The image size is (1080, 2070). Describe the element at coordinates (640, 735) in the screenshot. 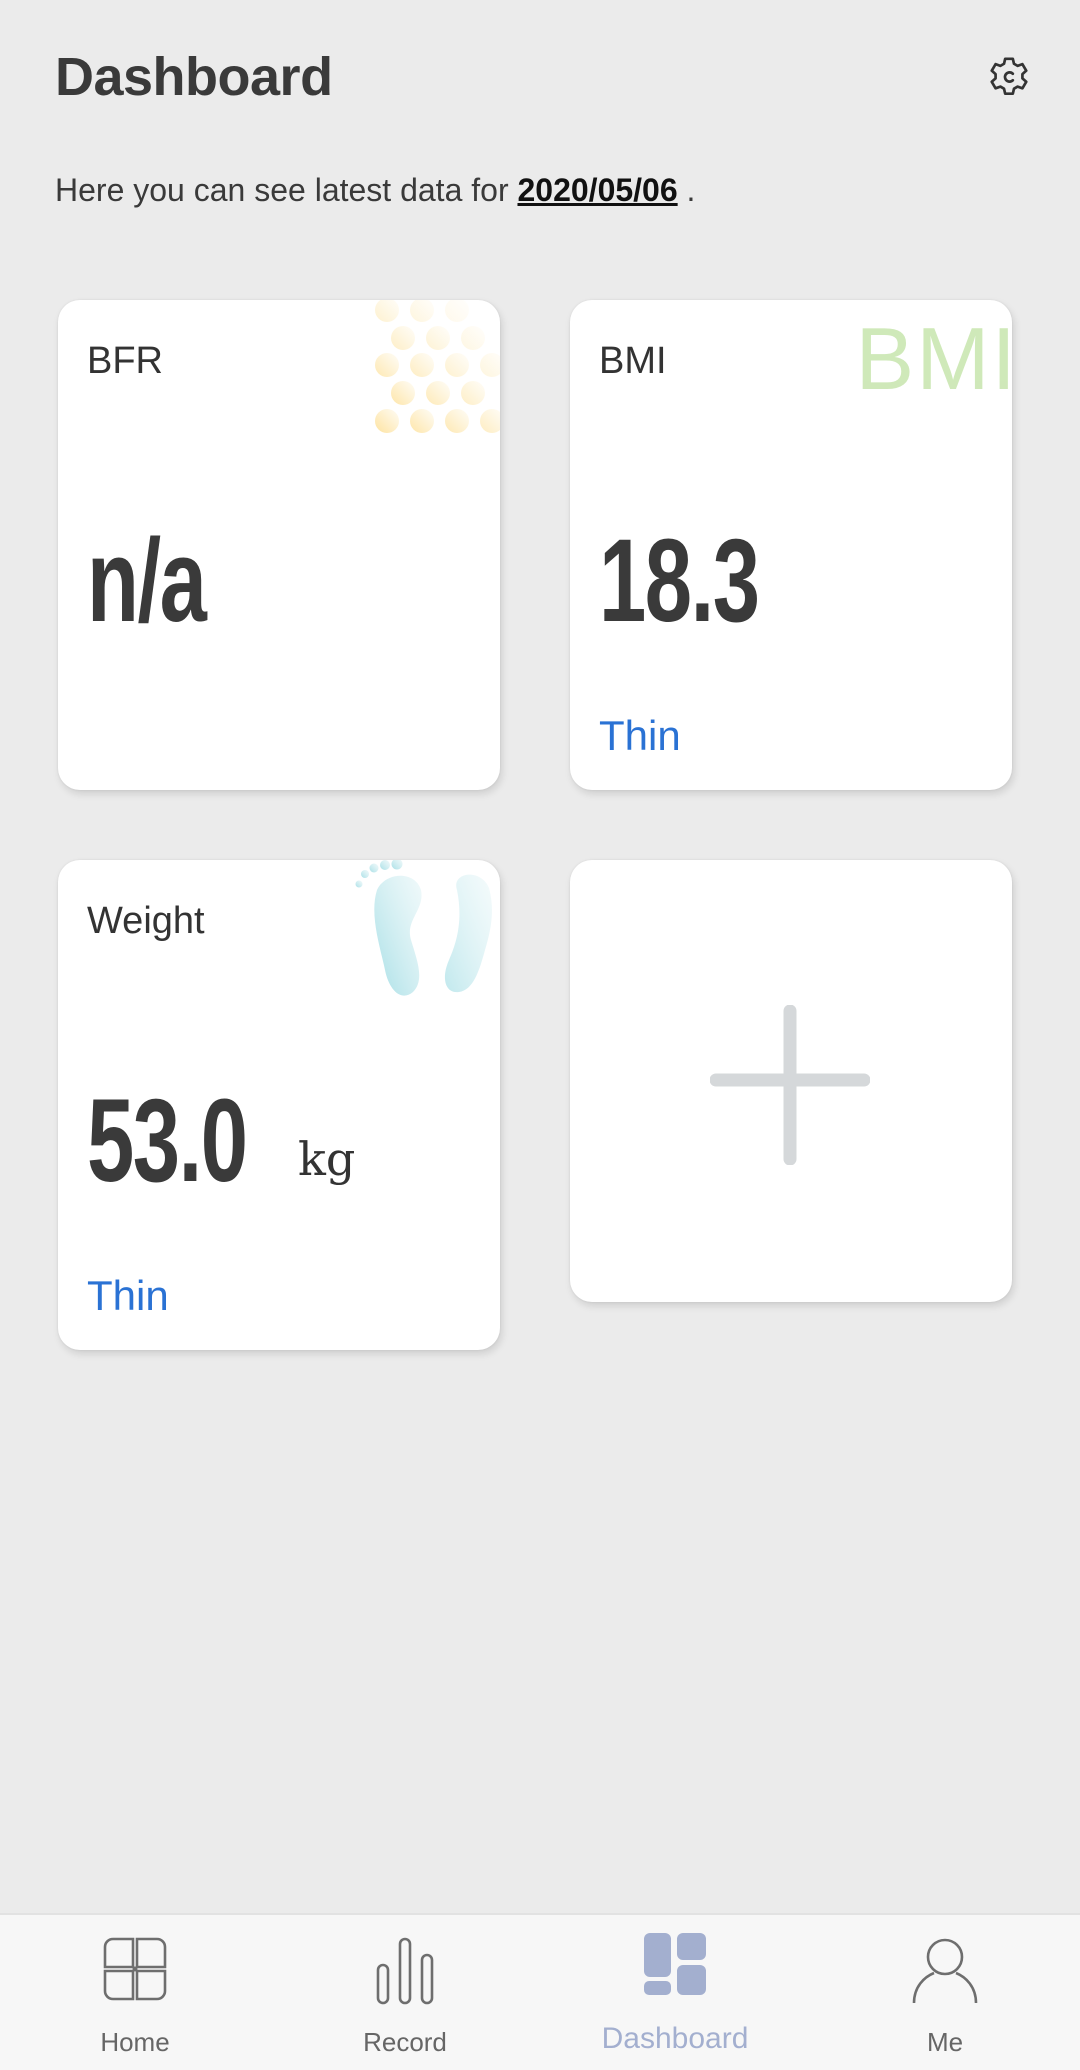

I see `bmi-status: Thin` at that location.